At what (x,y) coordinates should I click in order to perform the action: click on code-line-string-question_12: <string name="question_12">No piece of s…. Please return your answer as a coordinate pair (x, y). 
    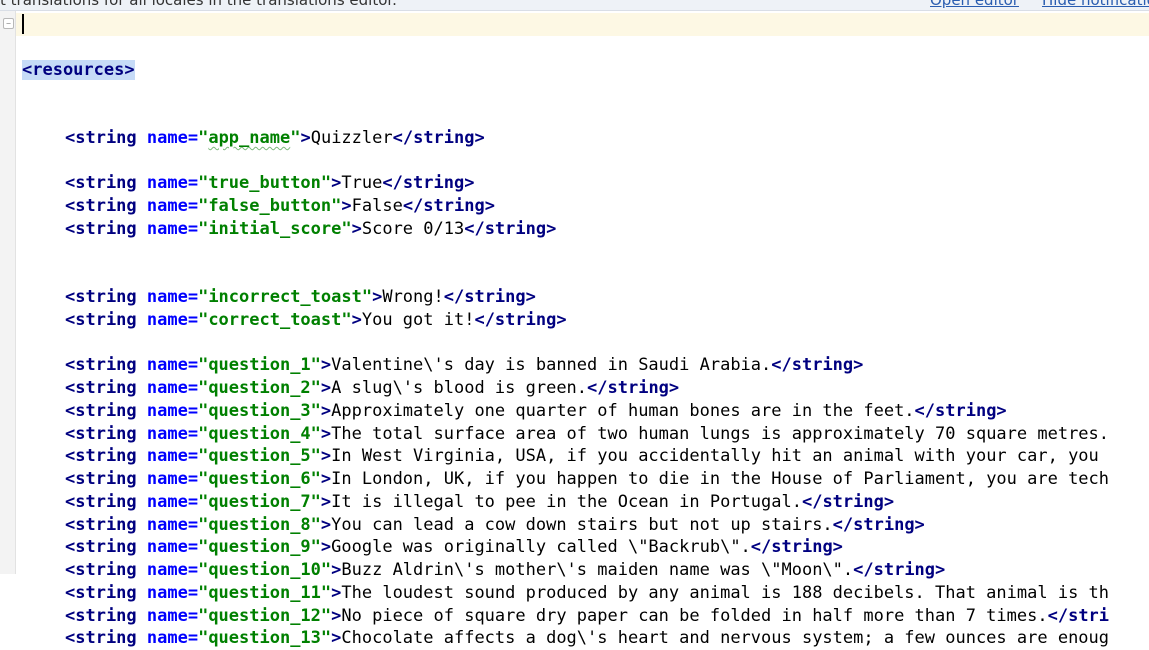
    Looking at the image, I should click on (585, 616).